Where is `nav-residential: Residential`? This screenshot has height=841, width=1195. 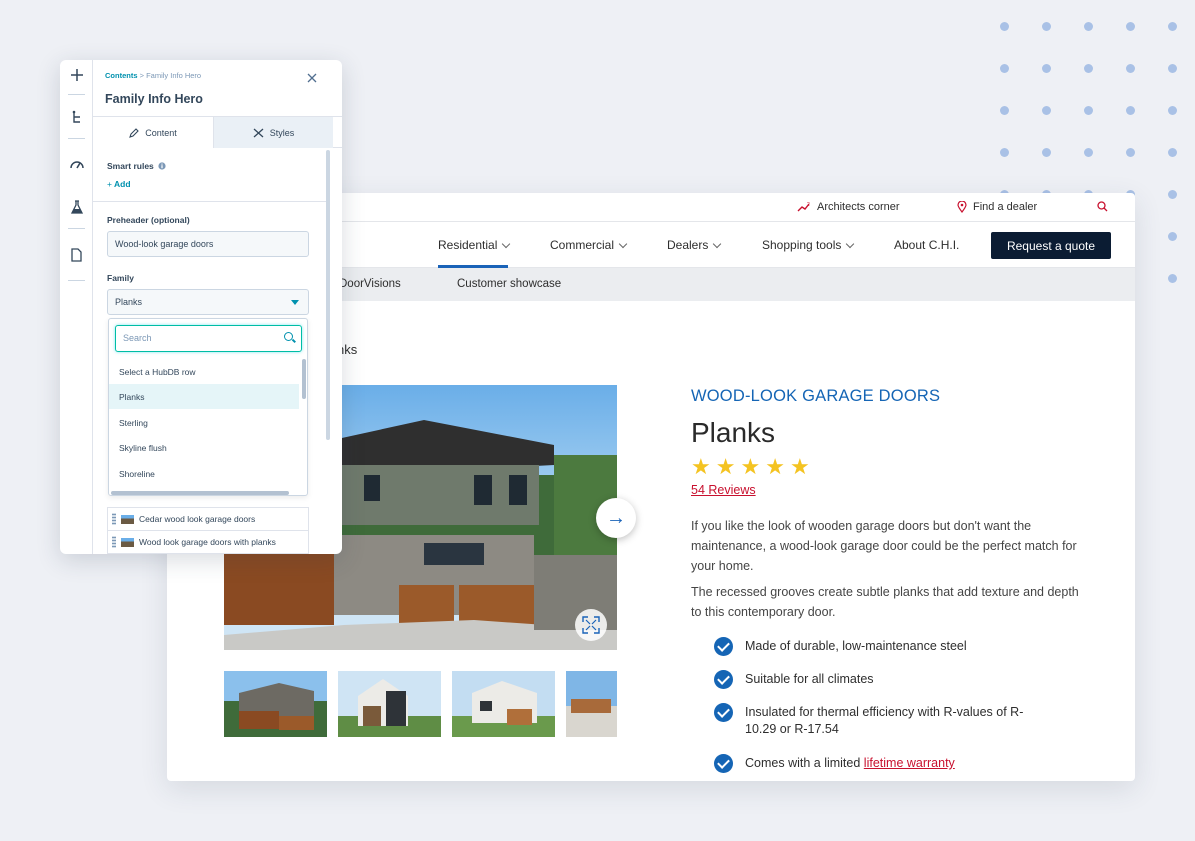
nav-residential: Residential is located at coordinates (474, 245).